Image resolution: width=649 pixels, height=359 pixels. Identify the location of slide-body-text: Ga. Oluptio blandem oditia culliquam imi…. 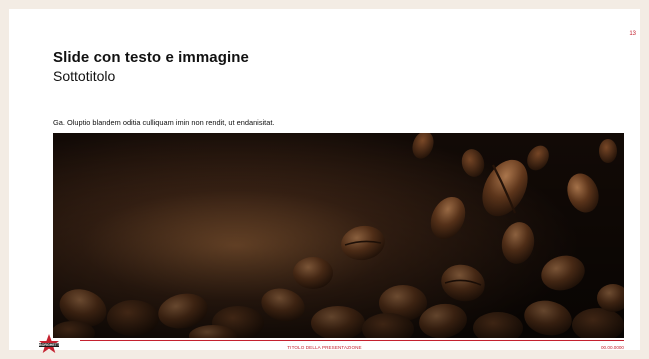
(164, 122).